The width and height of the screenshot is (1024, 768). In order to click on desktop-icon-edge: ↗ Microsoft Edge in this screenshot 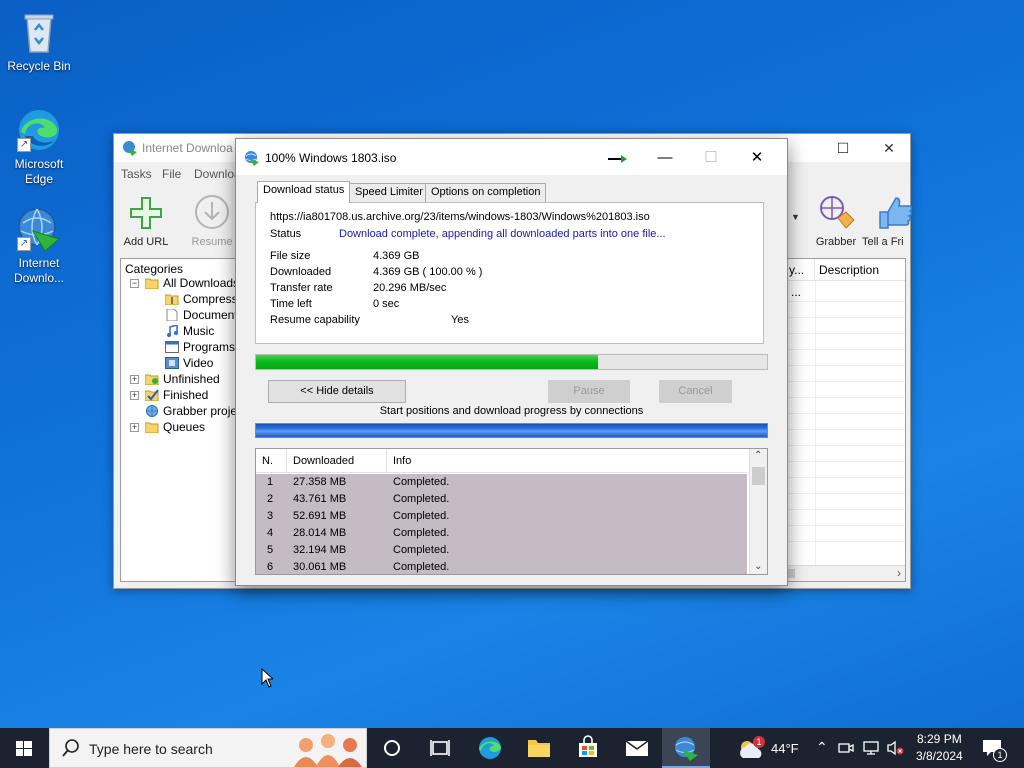, I will do `click(39, 146)`.